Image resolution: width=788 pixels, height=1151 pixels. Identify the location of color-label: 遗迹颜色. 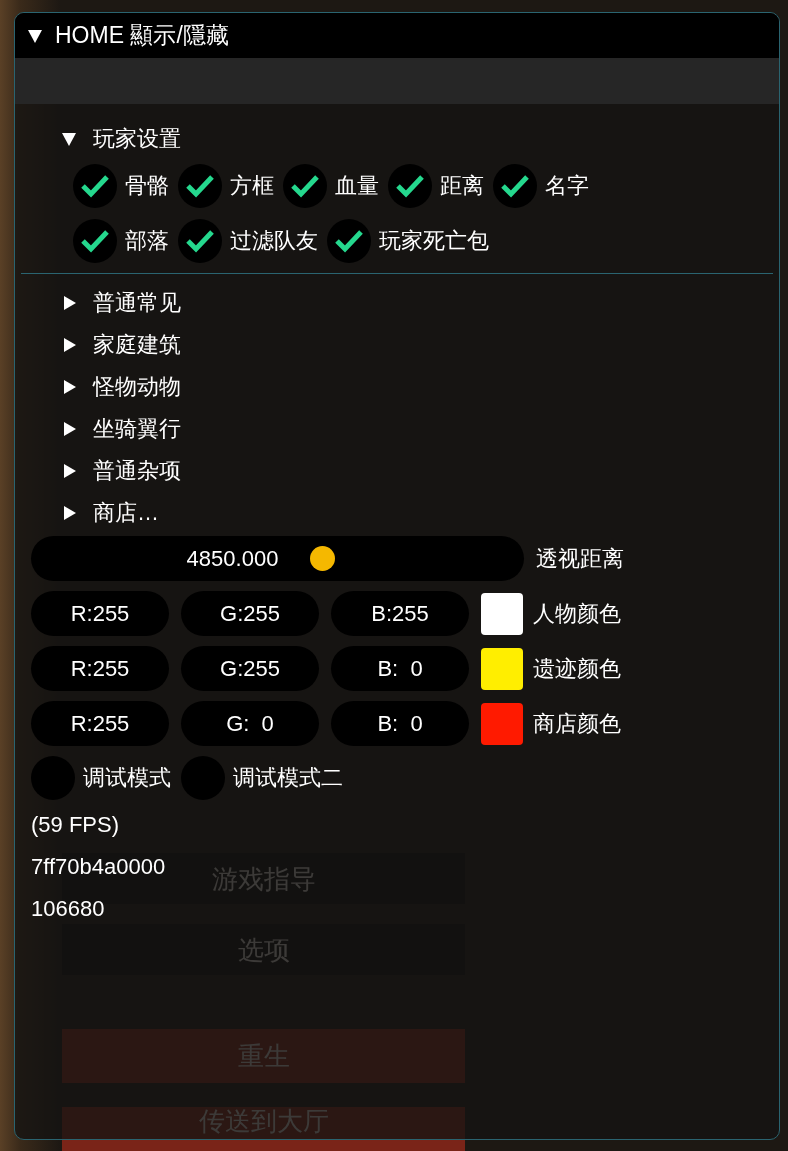
(577, 668).